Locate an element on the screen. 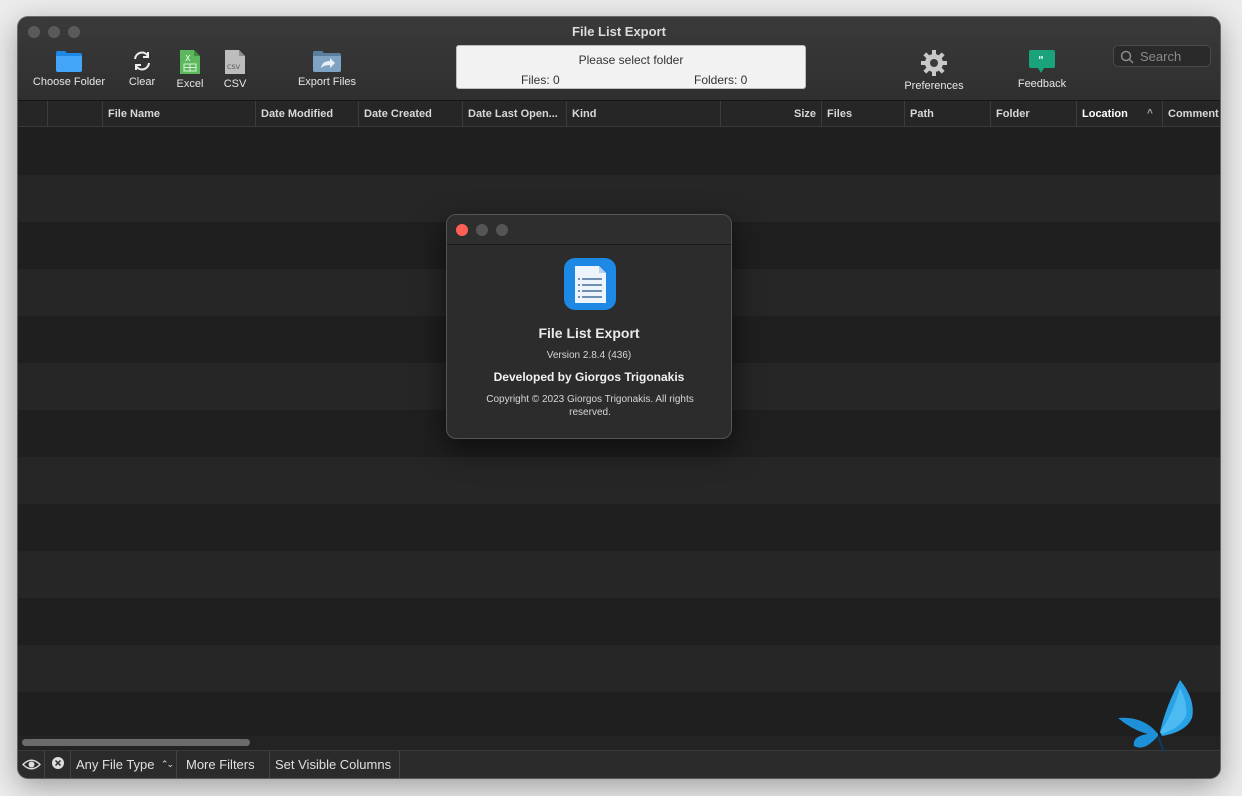 This screenshot has width=1242, height=796. folders-count: Folders: 0 is located at coordinates (721, 80).